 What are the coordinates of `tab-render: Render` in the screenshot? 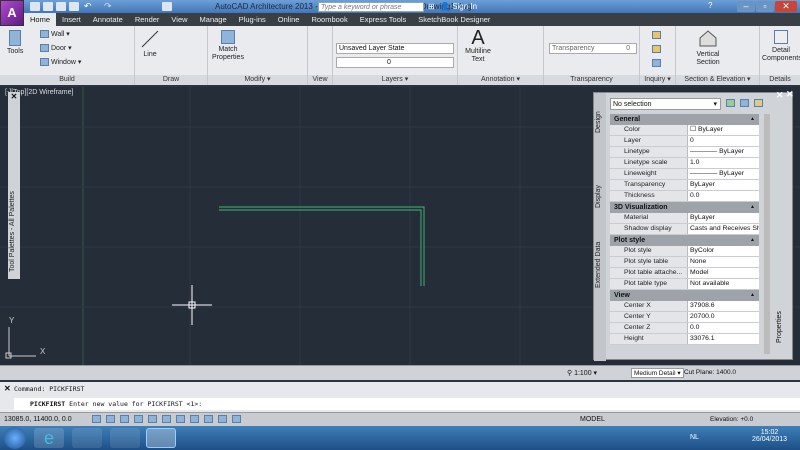 It's located at (147, 19).